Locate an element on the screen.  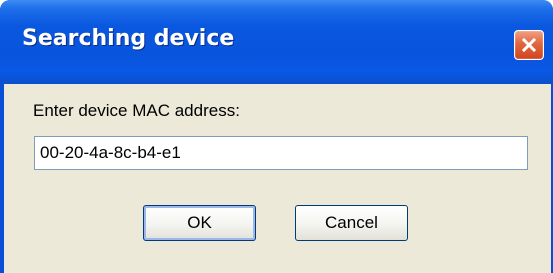
close-icon is located at coordinates (529, 45).